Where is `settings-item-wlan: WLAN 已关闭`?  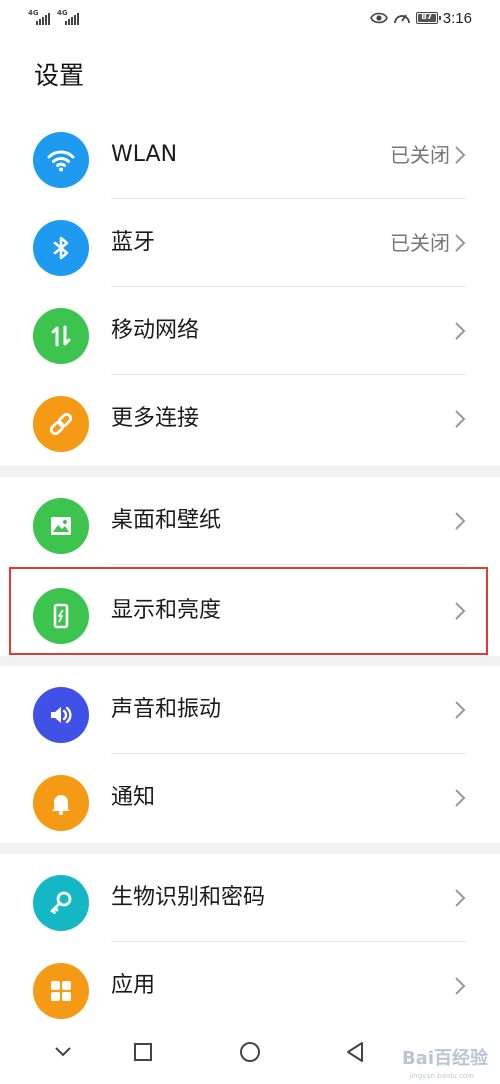 settings-item-wlan: WLAN 已关闭 is located at coordinates (250, 155).